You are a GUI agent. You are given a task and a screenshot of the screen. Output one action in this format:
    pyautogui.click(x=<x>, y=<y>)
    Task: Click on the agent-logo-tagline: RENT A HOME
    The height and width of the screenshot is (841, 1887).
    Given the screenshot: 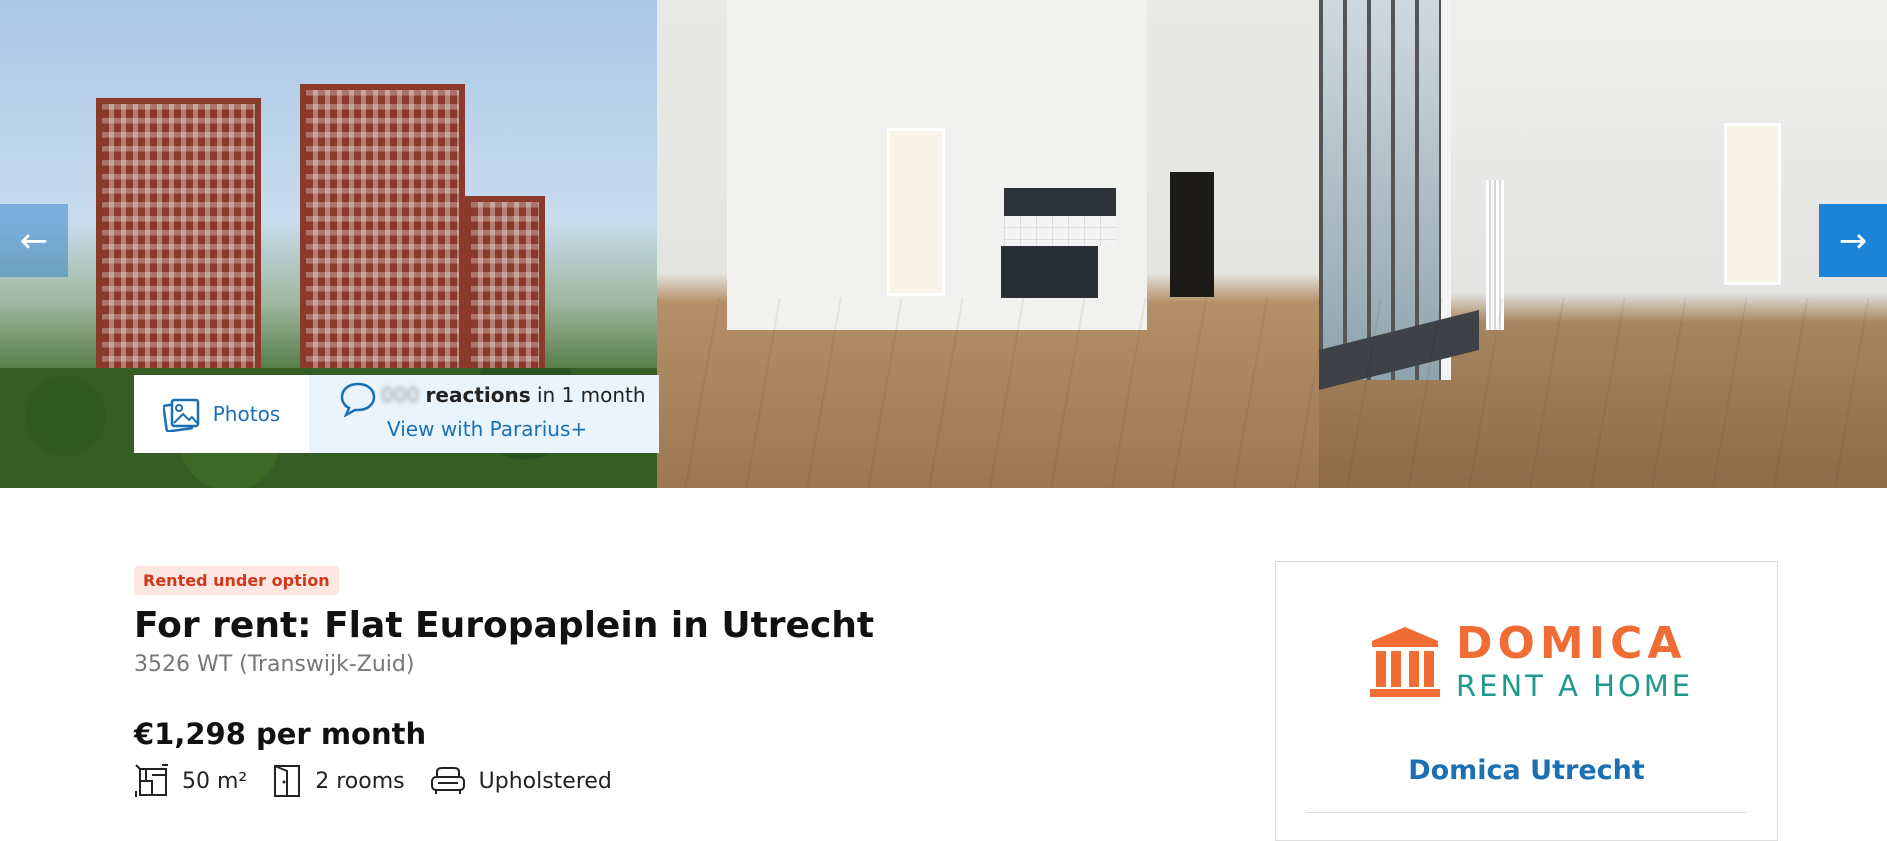 What is the action you would take?
    pyautogui.click(x=1575, y=686)
    